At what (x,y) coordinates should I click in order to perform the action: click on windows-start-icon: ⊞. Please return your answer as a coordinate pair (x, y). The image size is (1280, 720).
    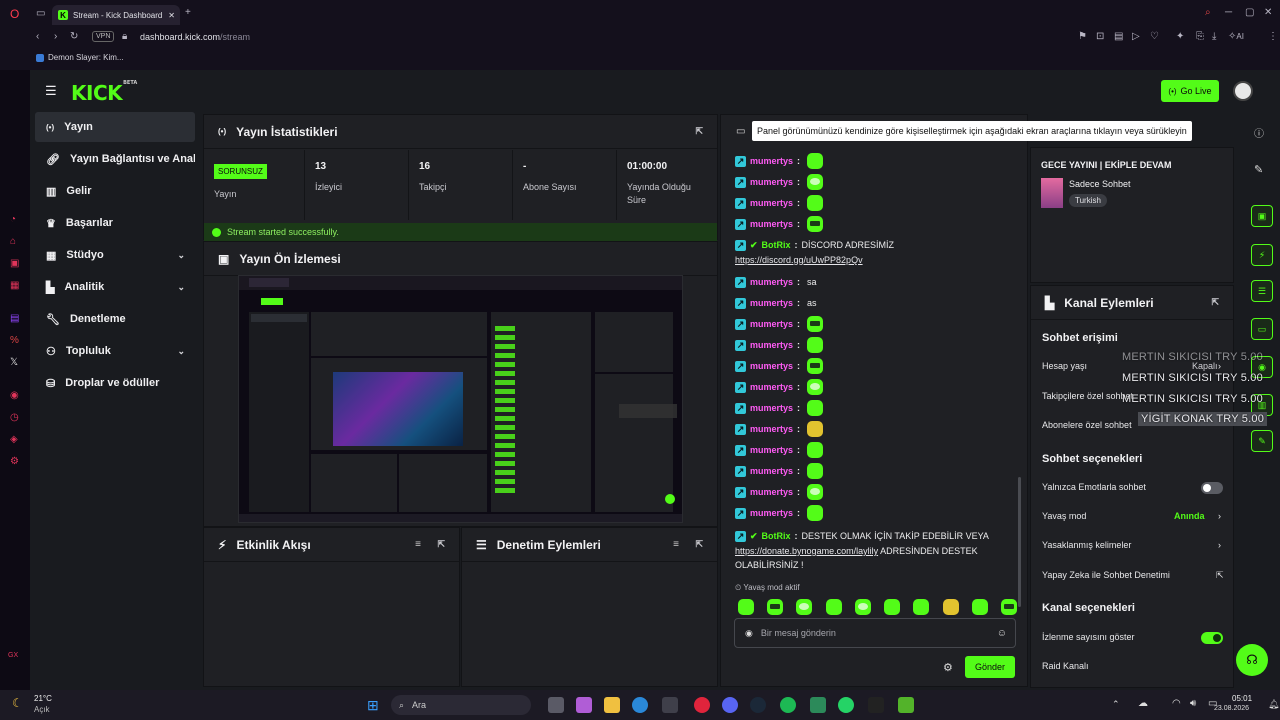
    Looking at the image, I should click on (373, 705).